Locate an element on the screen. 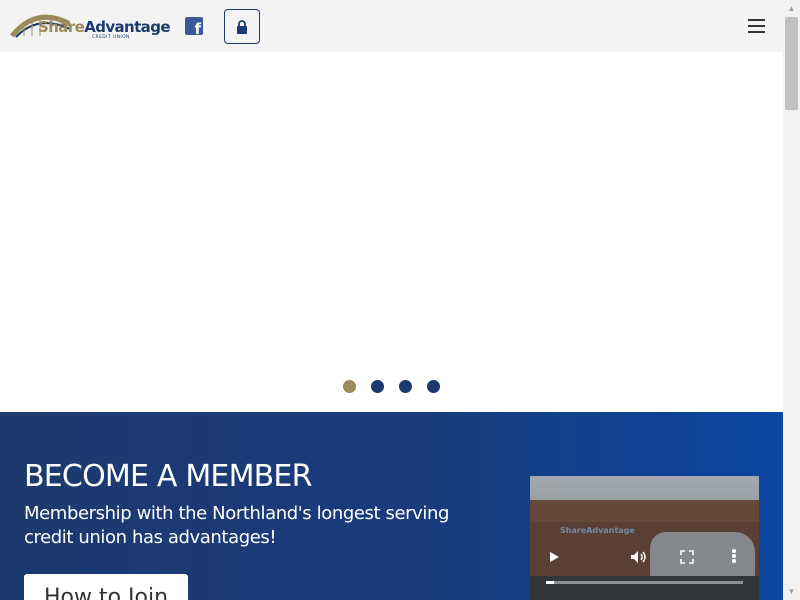  facebook-f-glyph: f is located at coordinates (197, 29).